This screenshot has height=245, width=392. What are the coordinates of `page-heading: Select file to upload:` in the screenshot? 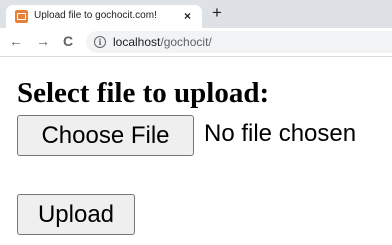 It's located at (143, 93).